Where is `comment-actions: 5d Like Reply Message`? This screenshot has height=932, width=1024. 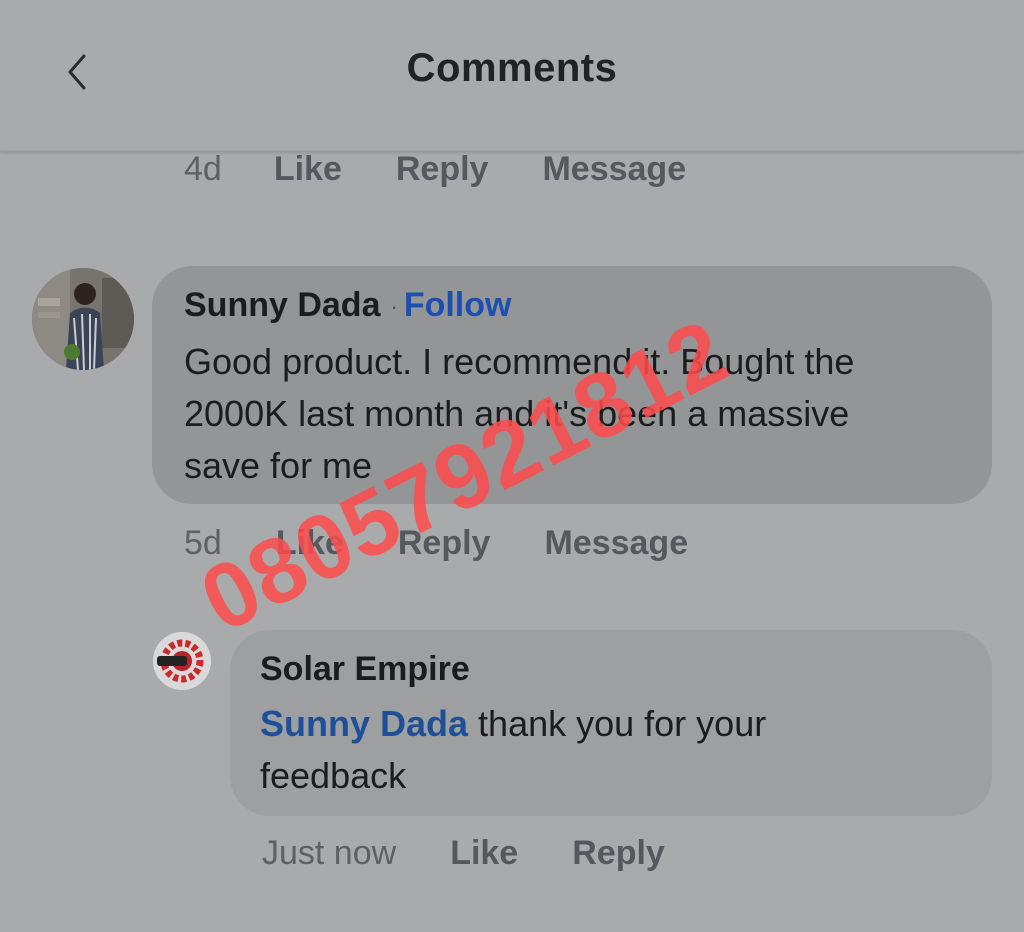
comment-actions: 5d Like Reply Message is located at coordinates (436, 543).